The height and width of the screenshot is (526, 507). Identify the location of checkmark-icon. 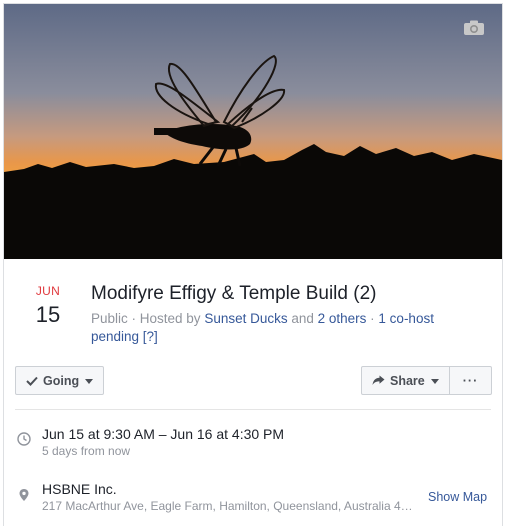
(32, 381).